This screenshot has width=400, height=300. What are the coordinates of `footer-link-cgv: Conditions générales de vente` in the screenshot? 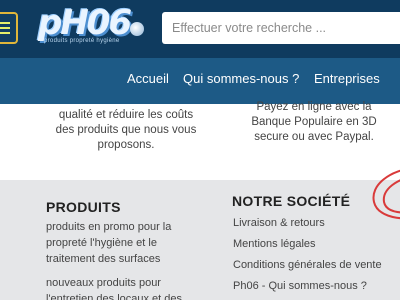 It's located at (307, 265).